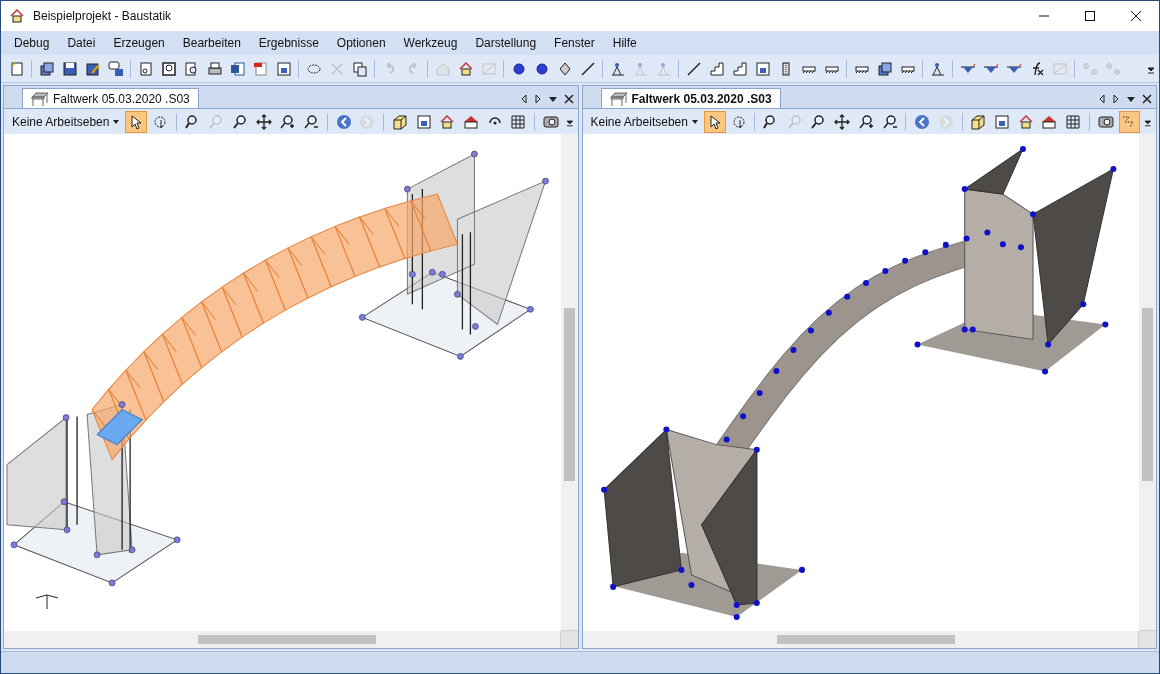 The height and width of the screenshot is (674, 1160). I want to click on axis-cross-icon, so click(47, 601).